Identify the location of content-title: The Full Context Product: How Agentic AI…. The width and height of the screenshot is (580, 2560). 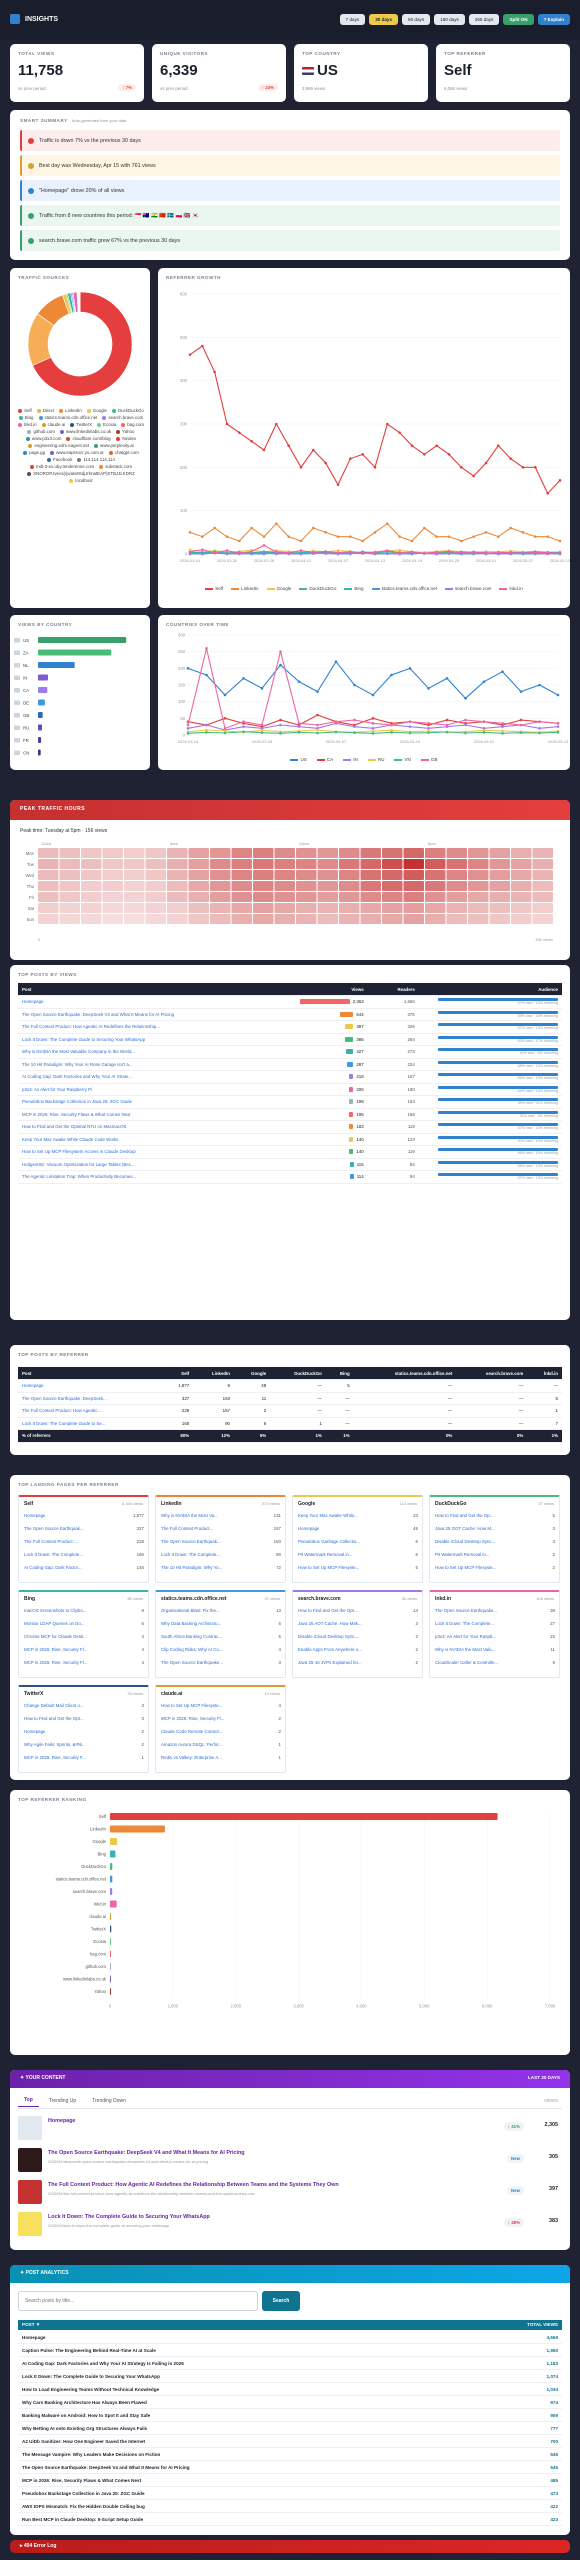
(193, 2185).